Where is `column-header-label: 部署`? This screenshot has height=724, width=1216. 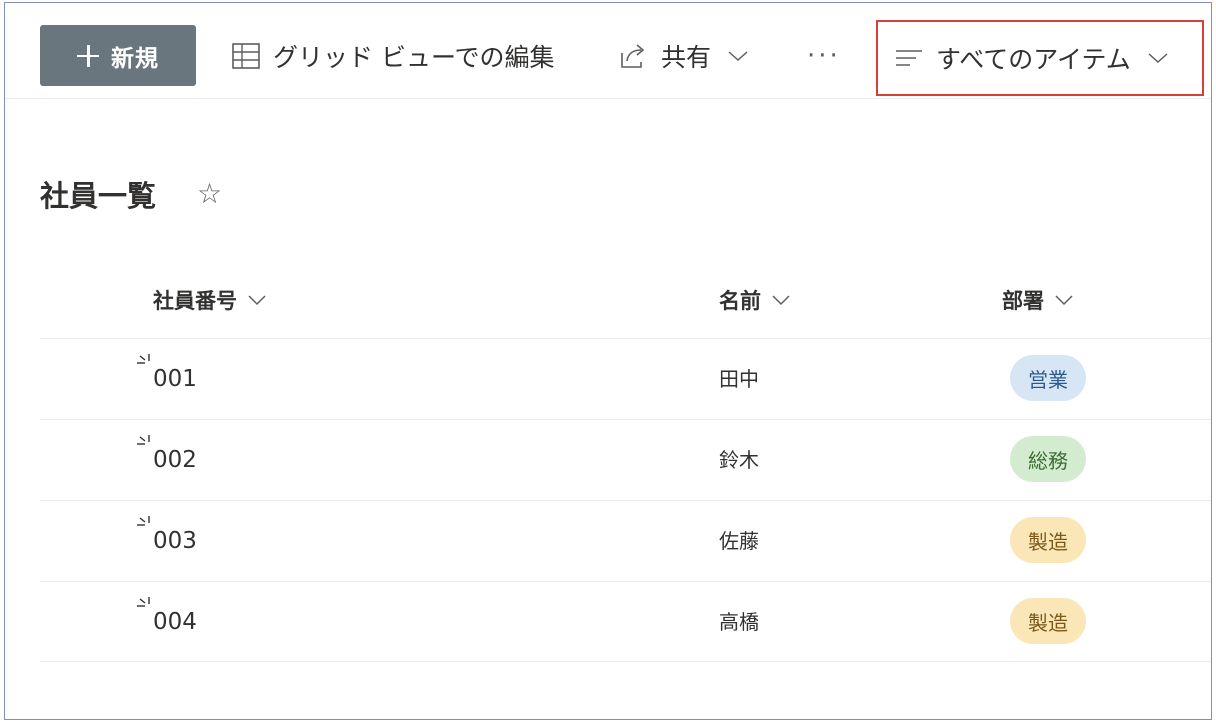
column-header-label: 部署 is located at coordinates (1023, 301).